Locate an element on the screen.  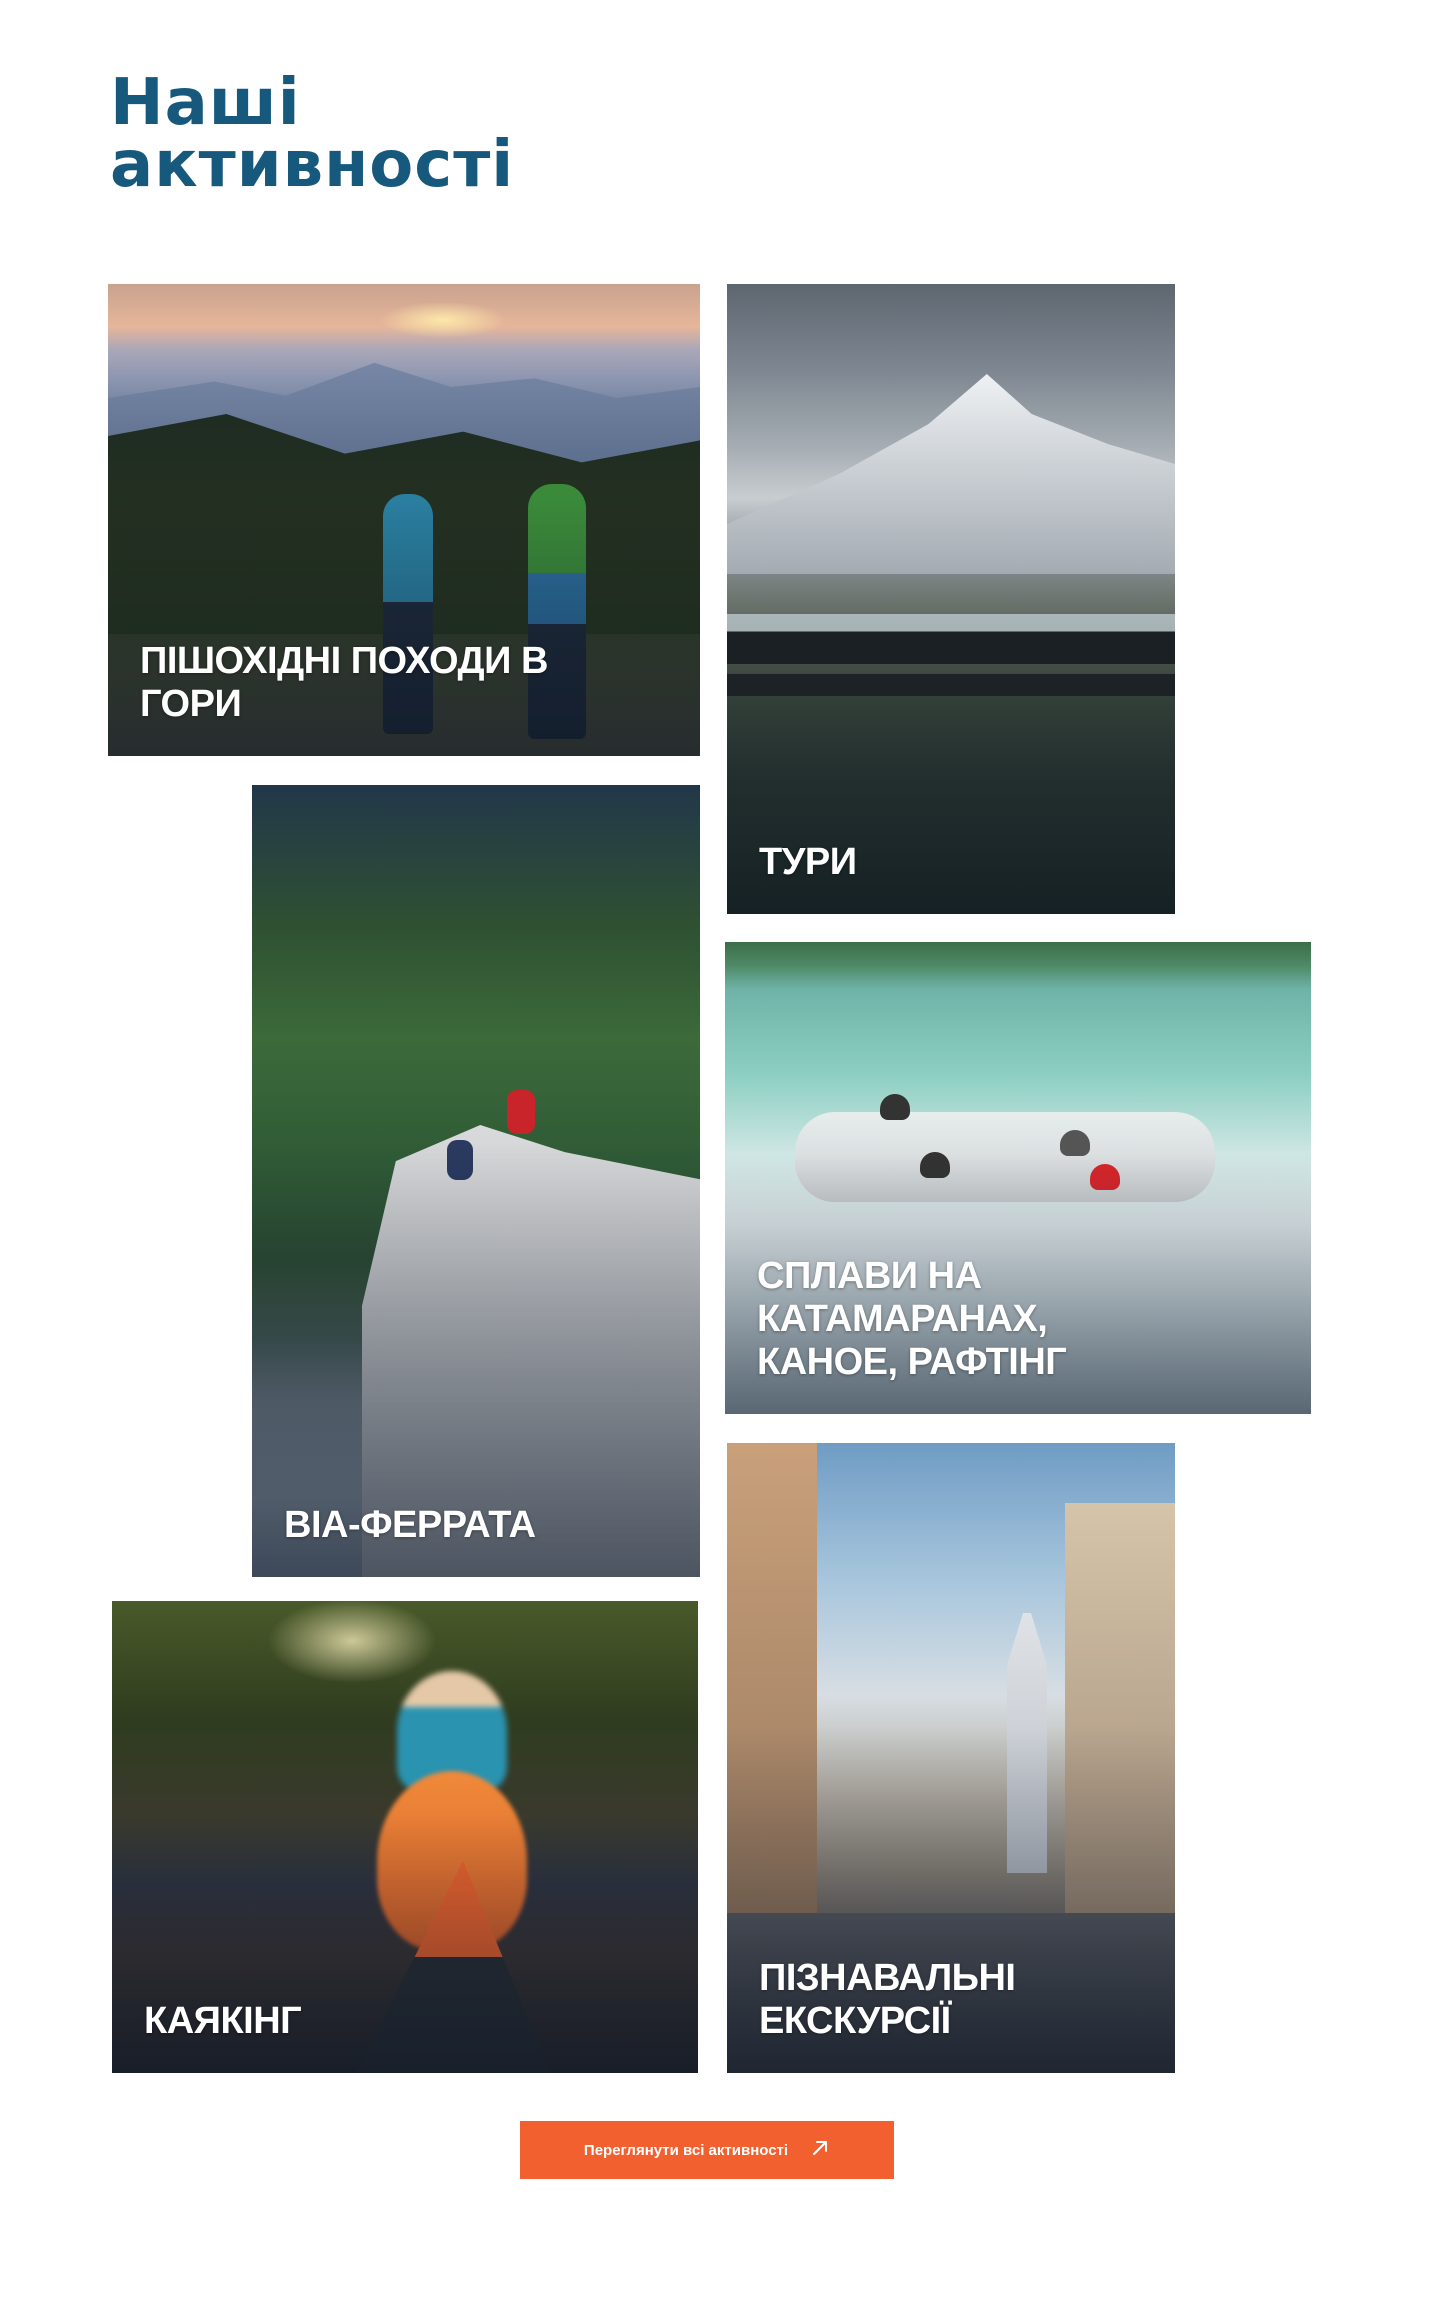
activity-label: СПЛАВИ НА КАТАМАРАНАХ, КАНОЕ, РАФТІНГ is located at coordinates (912, 1319).